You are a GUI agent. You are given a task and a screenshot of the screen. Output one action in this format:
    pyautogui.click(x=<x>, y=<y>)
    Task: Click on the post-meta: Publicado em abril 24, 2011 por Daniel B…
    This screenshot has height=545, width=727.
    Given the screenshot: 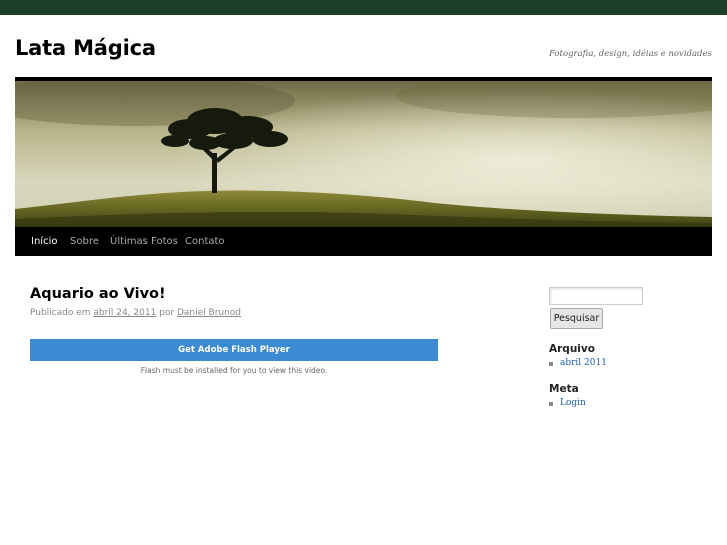 What is the action you would take?
    pyautogui.click(x=135, y=313)
    